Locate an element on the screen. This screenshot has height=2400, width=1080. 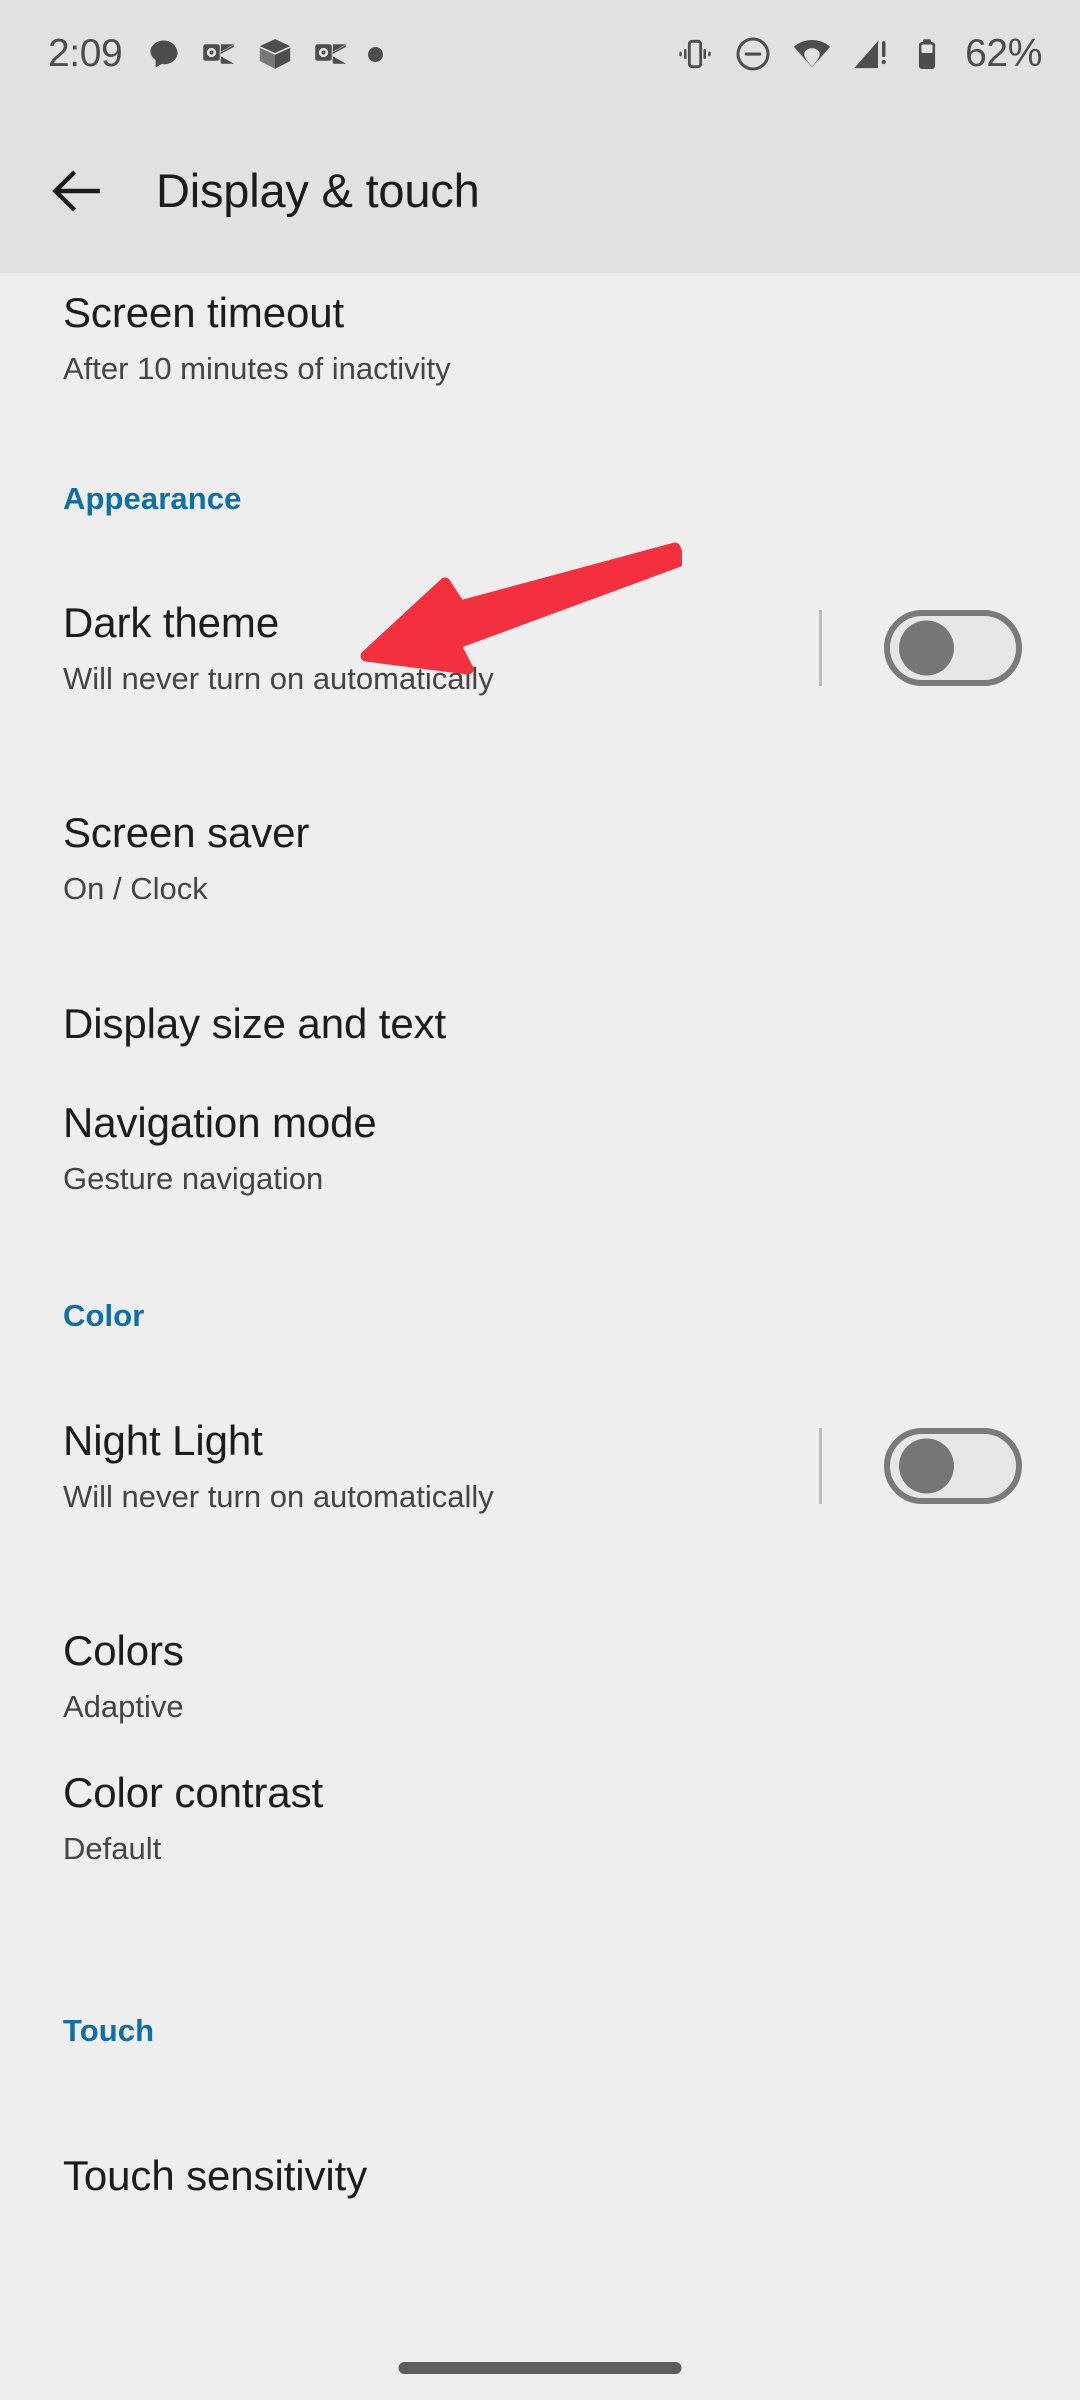
status-bar-left: 2:09 is located at coordinates (216, 54).